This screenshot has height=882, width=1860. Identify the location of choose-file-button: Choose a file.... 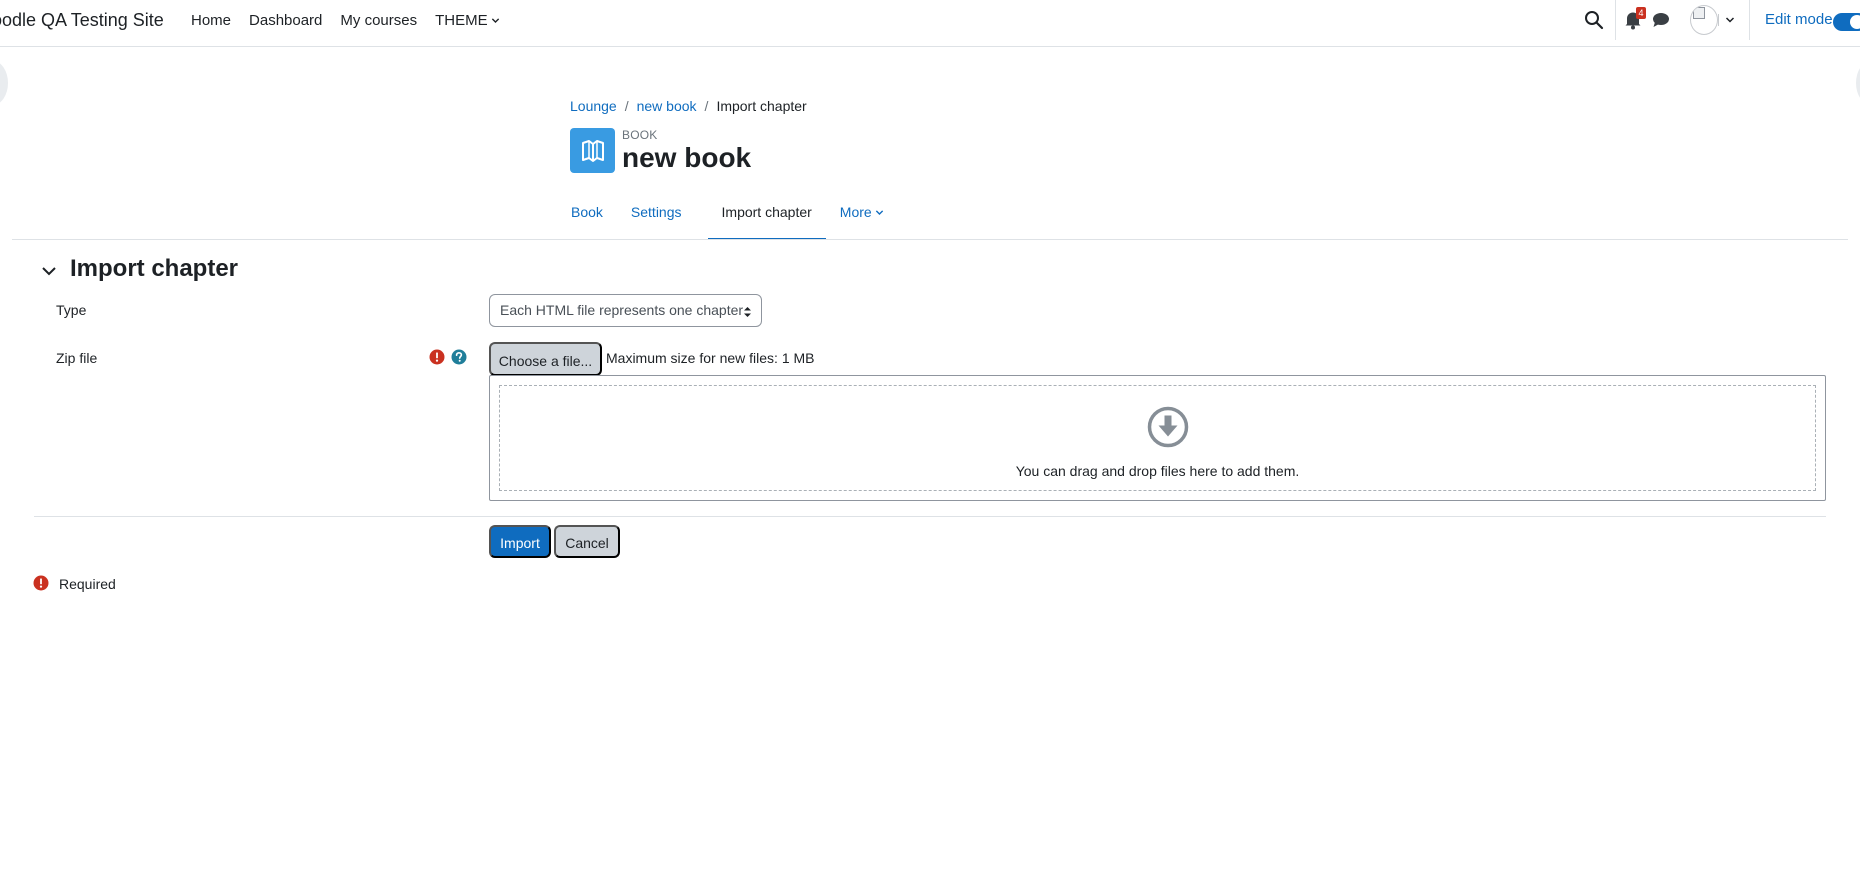
(545, 359).